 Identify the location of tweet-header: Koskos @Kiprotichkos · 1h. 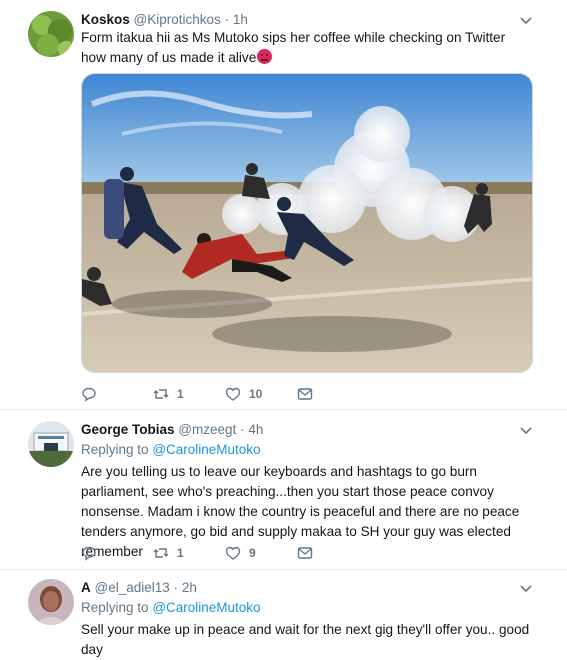
(164, 19).